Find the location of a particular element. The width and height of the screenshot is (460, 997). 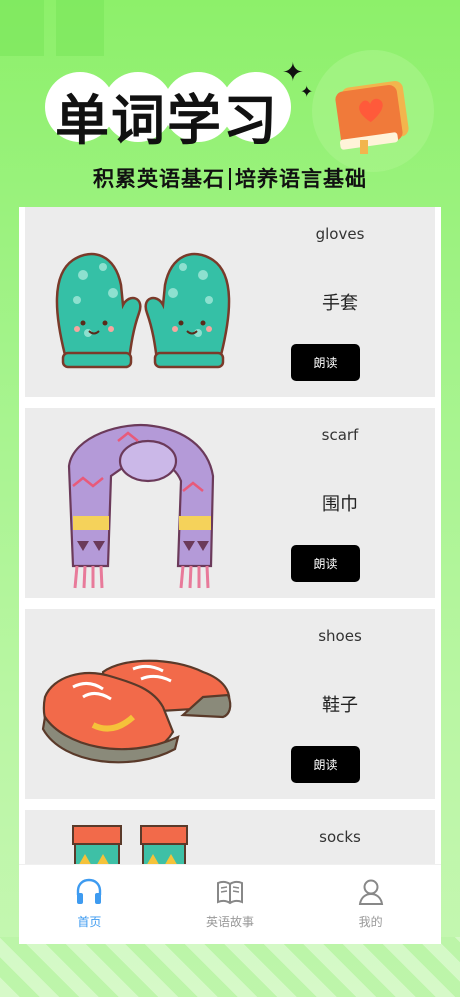

tab-stories: 英语故事 is located at coordinates (230, 904).